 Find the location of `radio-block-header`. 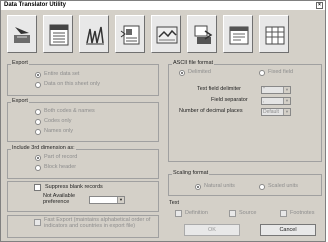

radio-block-header is located at coordinates (38, 168).